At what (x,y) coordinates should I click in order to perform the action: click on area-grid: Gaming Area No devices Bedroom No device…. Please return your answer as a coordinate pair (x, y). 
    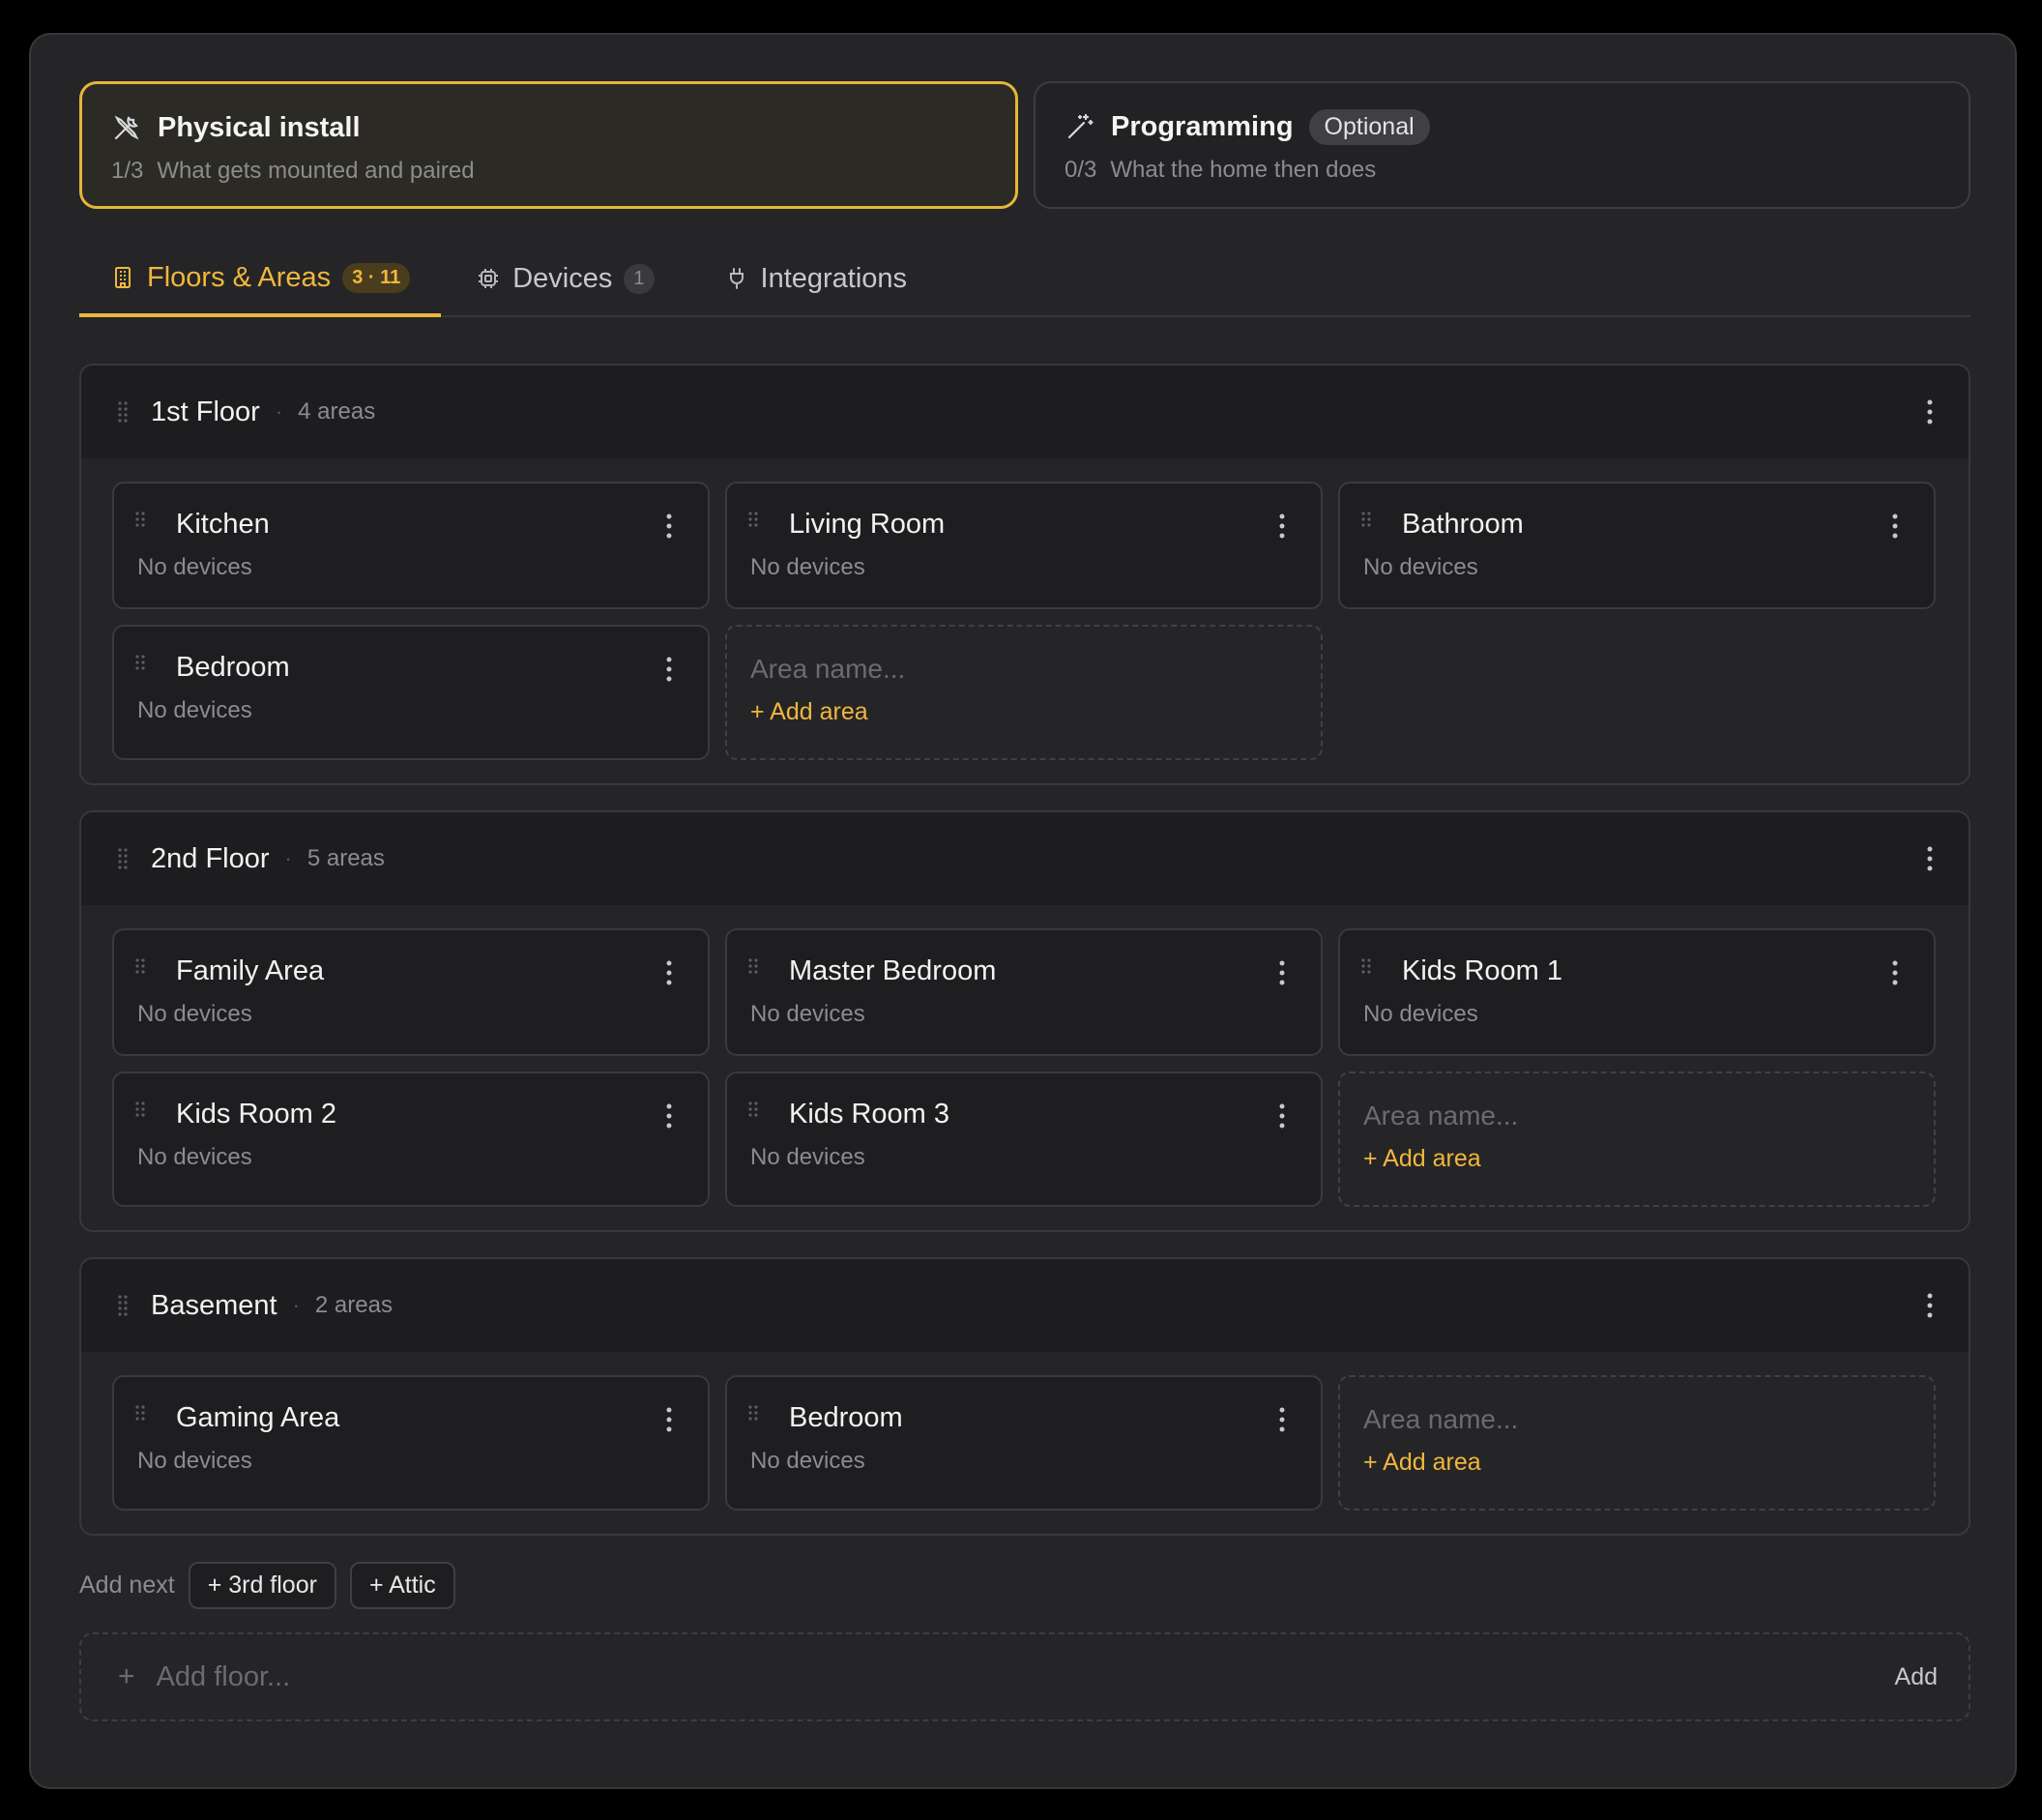
    Looking at the image, I should click on (1025, 1443).